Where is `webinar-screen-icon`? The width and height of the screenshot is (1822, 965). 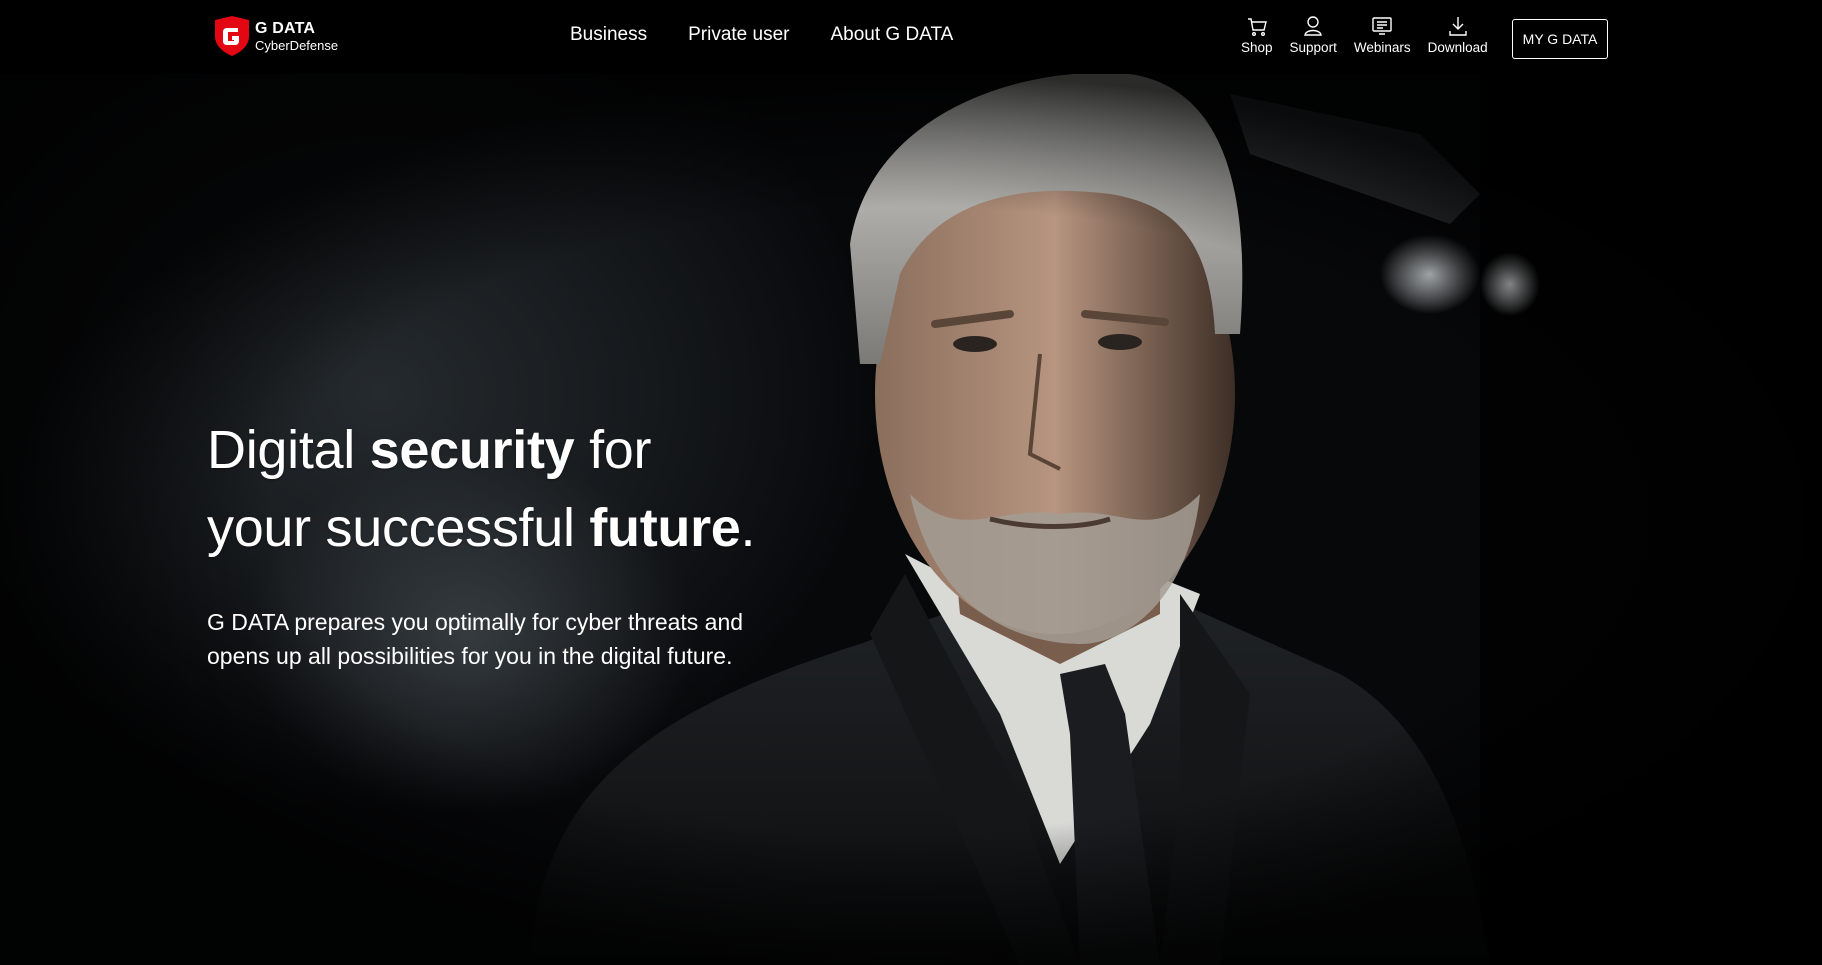
webinar-screen-icon is located at coordinates (1382, 26).